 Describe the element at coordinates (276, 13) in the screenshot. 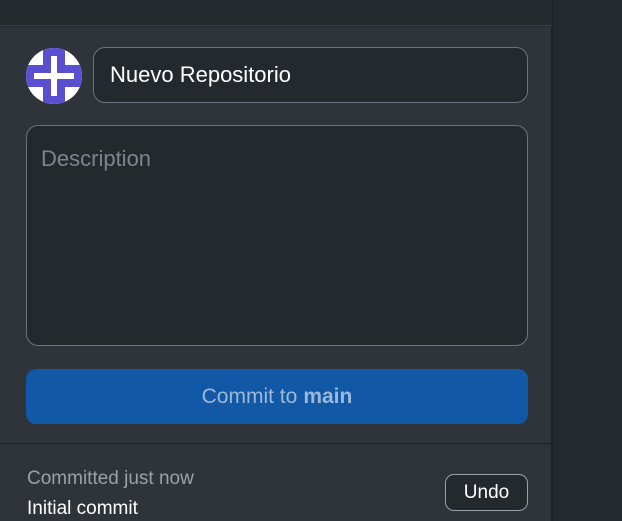

I see `panel-header` at that location.